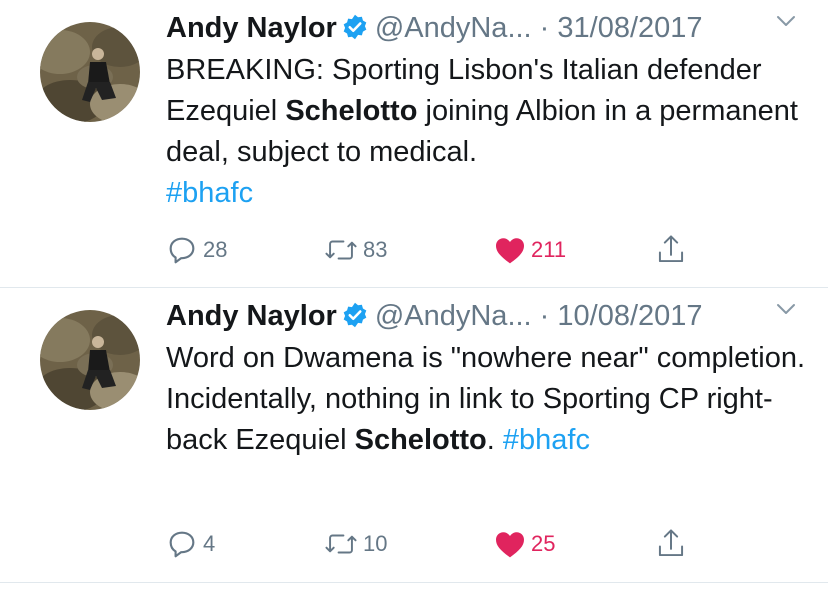 The image size is (828, 589). I want to click on reply-button: 4, so click(190, 544).